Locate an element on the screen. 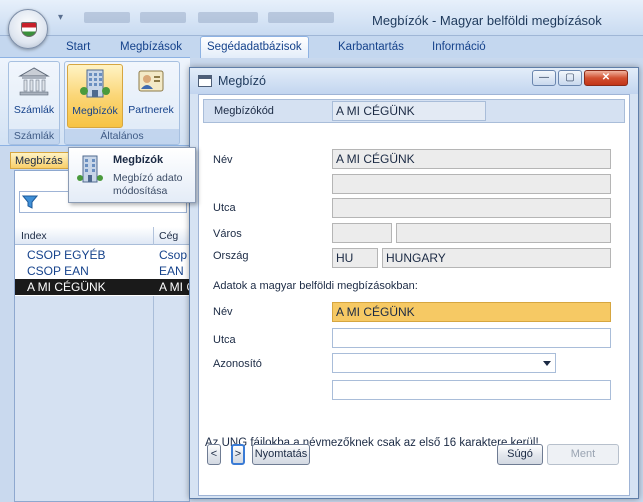 The height and width of the screenshot is (502, 643). quick-access-dropdown: ▾ is located at coordinates (60, 17).